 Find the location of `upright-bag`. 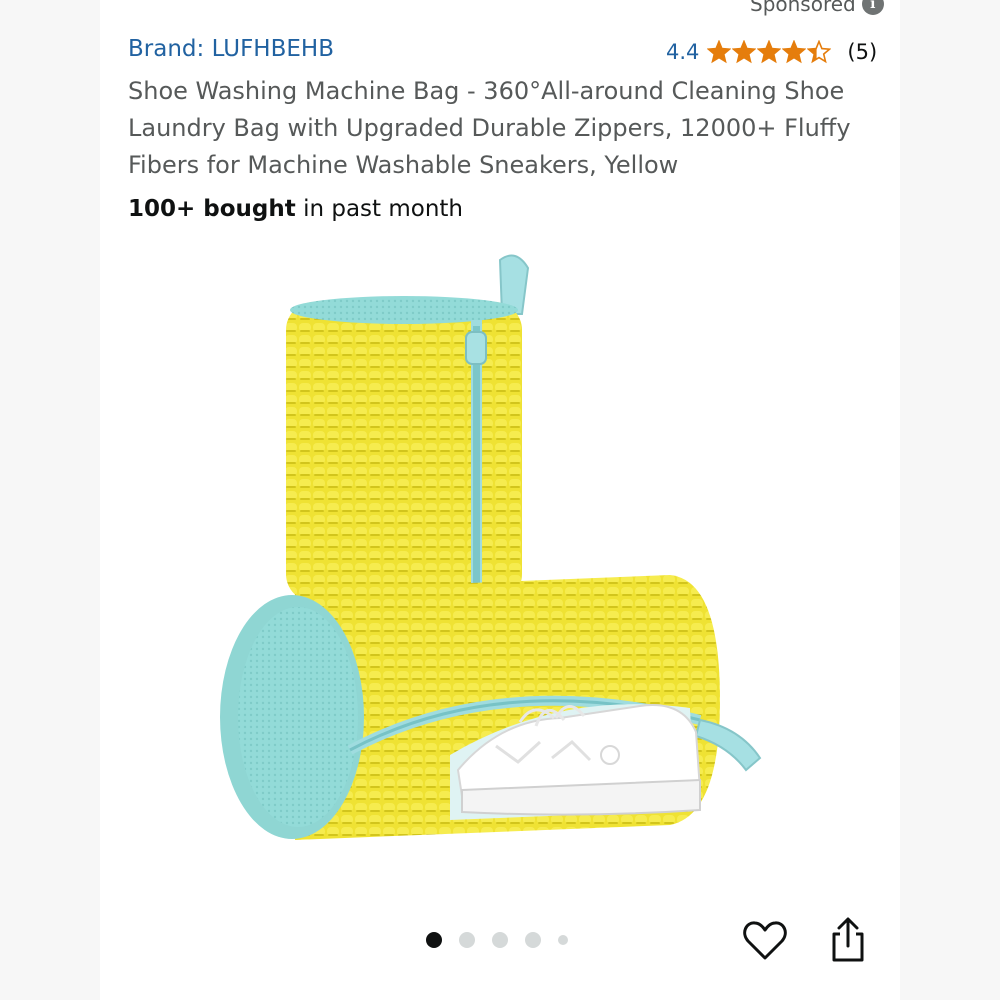

upright-bag is located at coordinates (408, 428).